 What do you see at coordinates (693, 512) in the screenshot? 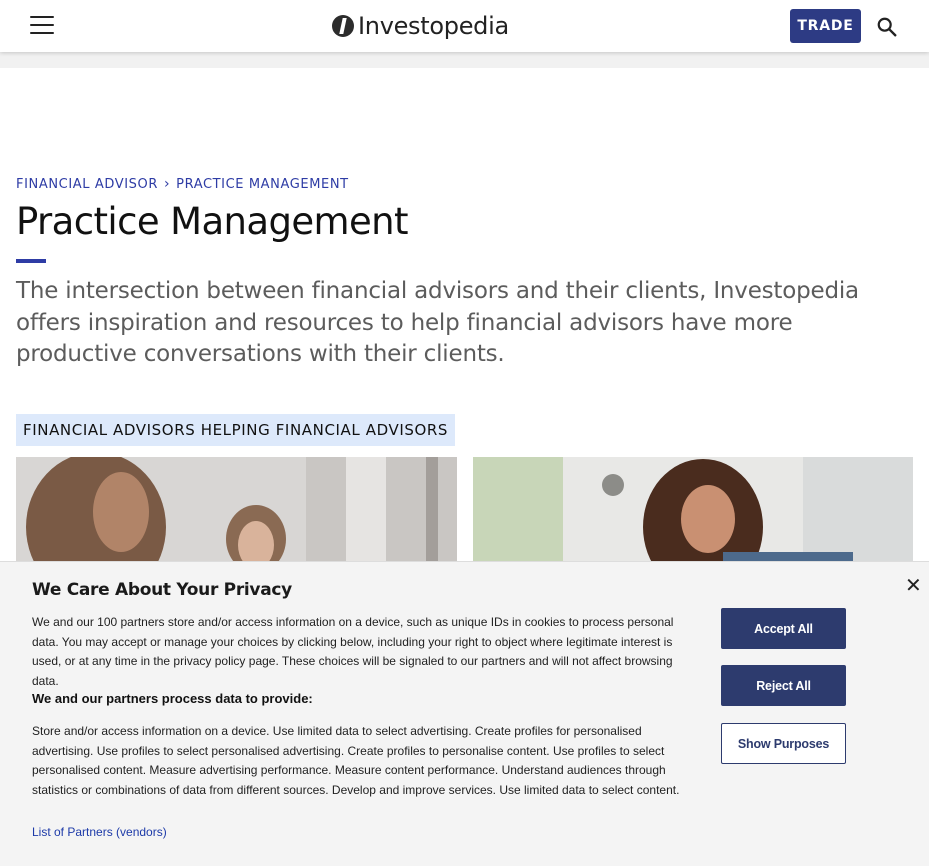
I see `article-image-stressed-woman` at bounding box center [693, 512].